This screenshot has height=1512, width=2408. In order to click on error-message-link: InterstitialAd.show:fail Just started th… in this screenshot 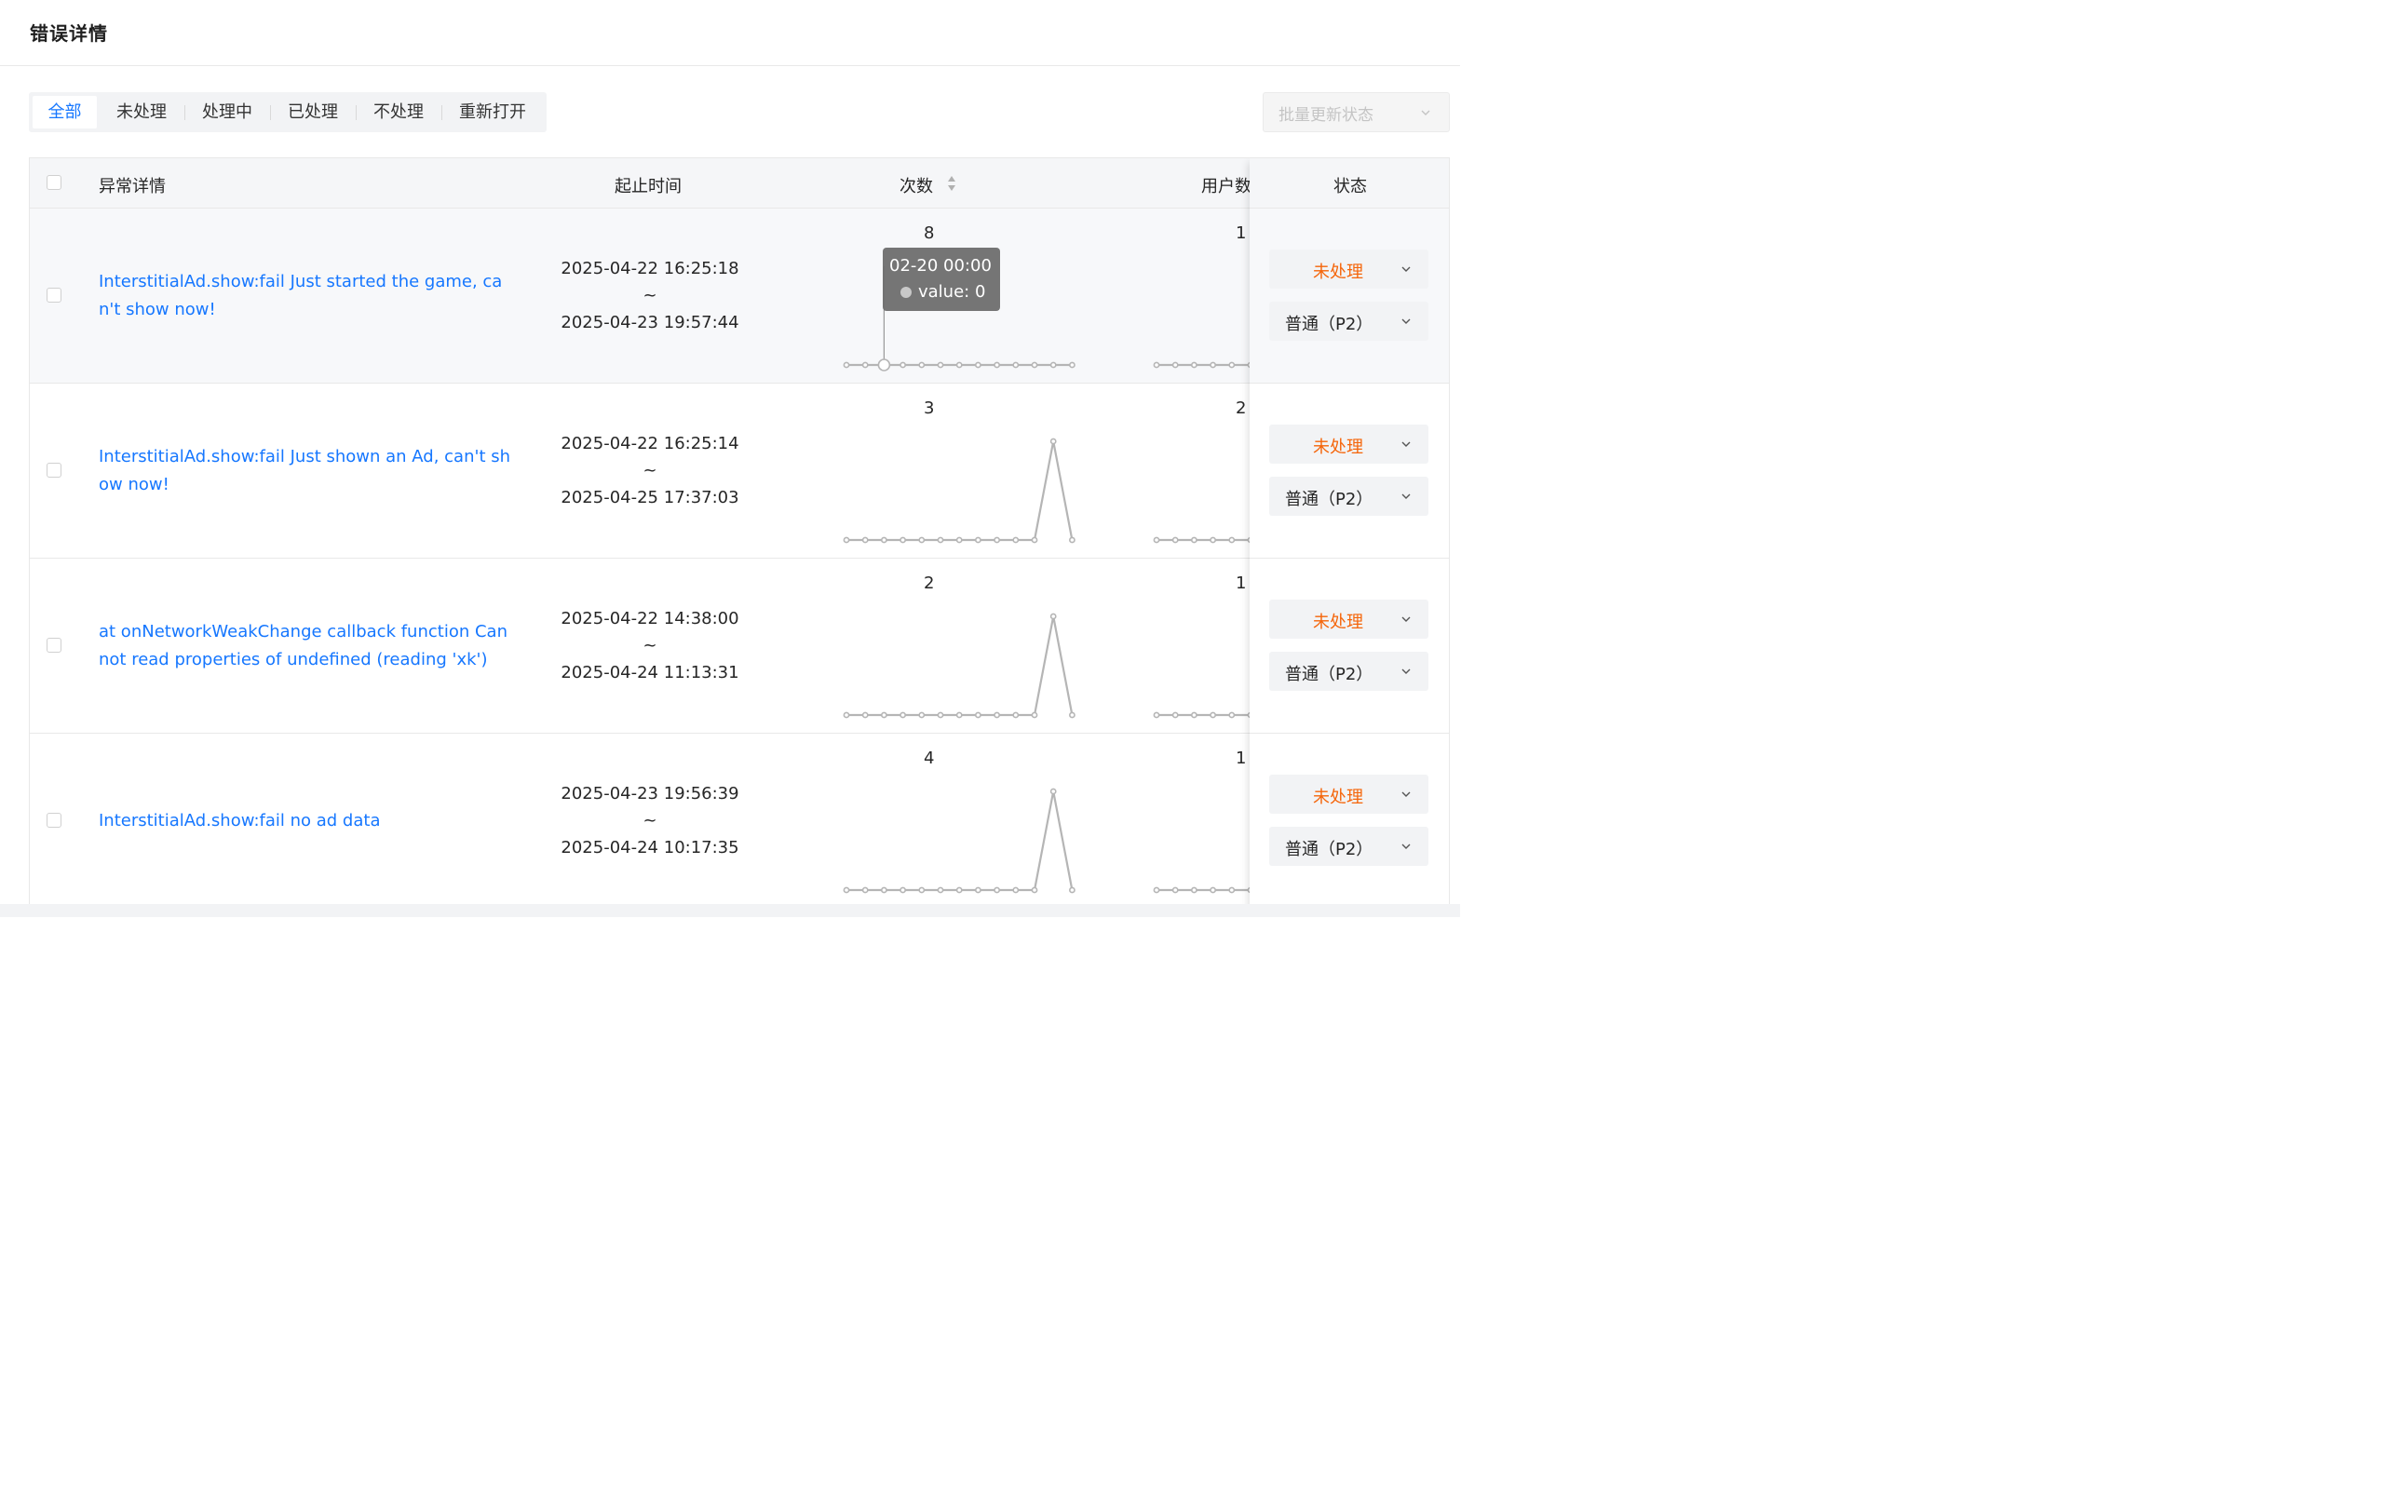, I will do `click(308, 296)`.